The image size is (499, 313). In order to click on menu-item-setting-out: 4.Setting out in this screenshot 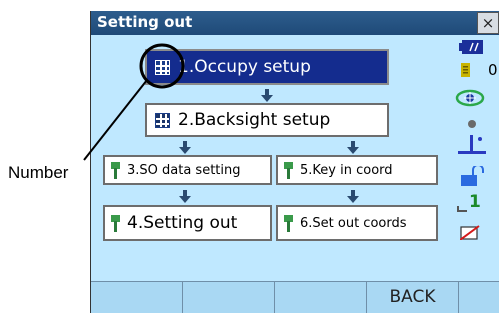, I will do `click(187, 223)`.